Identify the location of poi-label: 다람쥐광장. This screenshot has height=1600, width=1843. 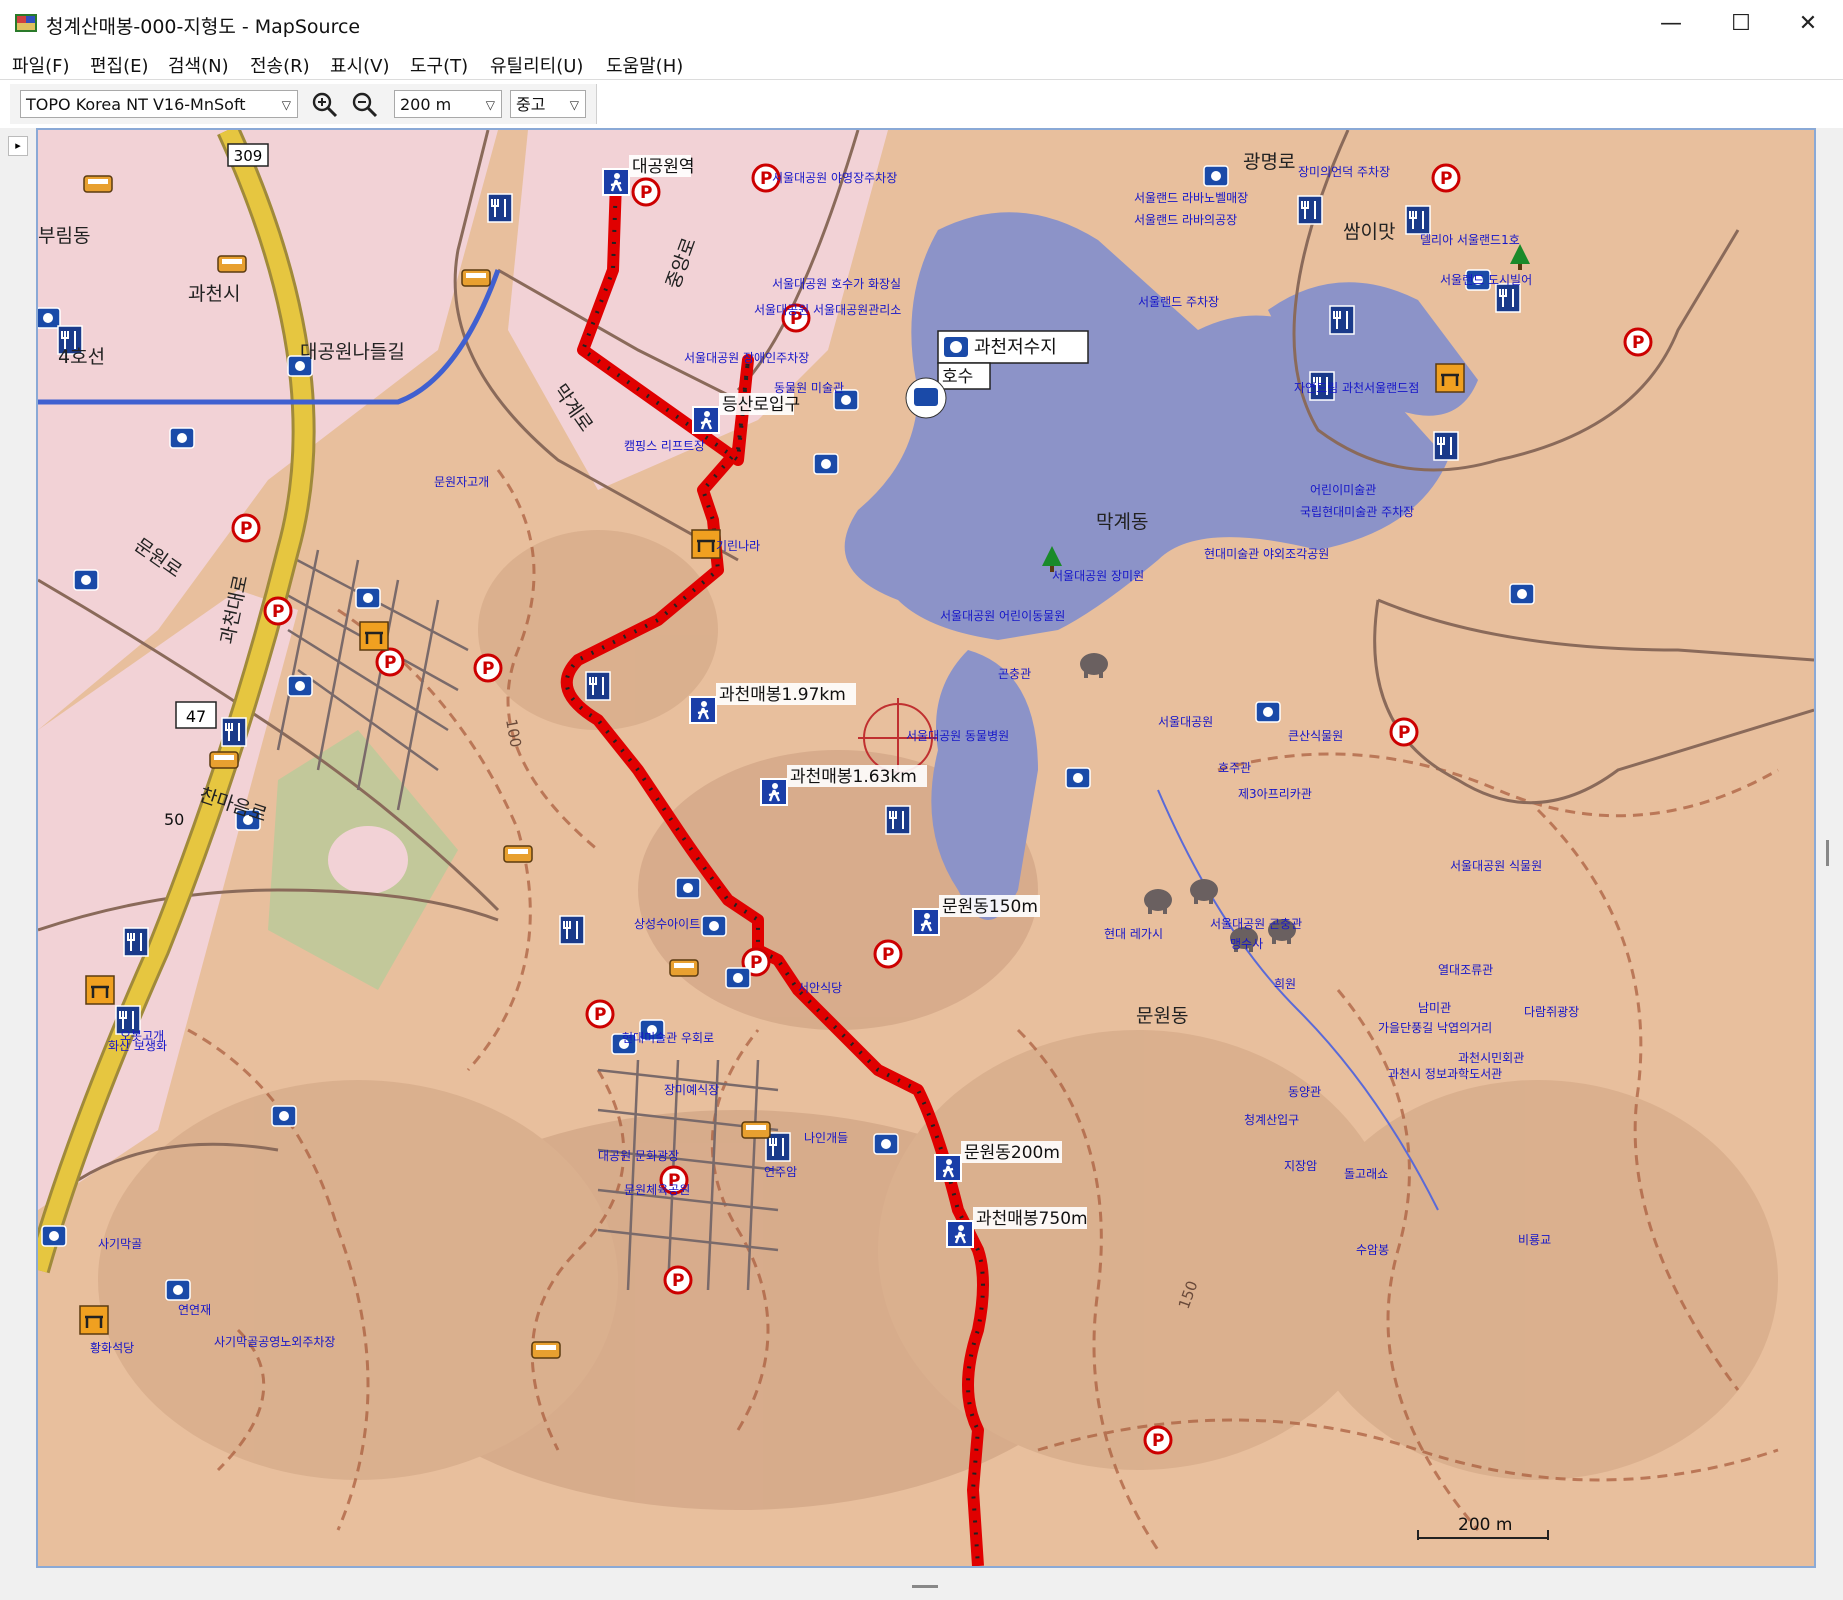
(1551, 1012).